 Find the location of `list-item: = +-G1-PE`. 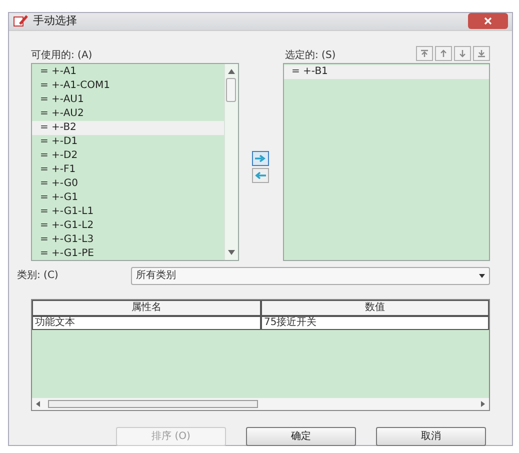

list-item: = +-G1-PE is located at coordinates (128, 253).